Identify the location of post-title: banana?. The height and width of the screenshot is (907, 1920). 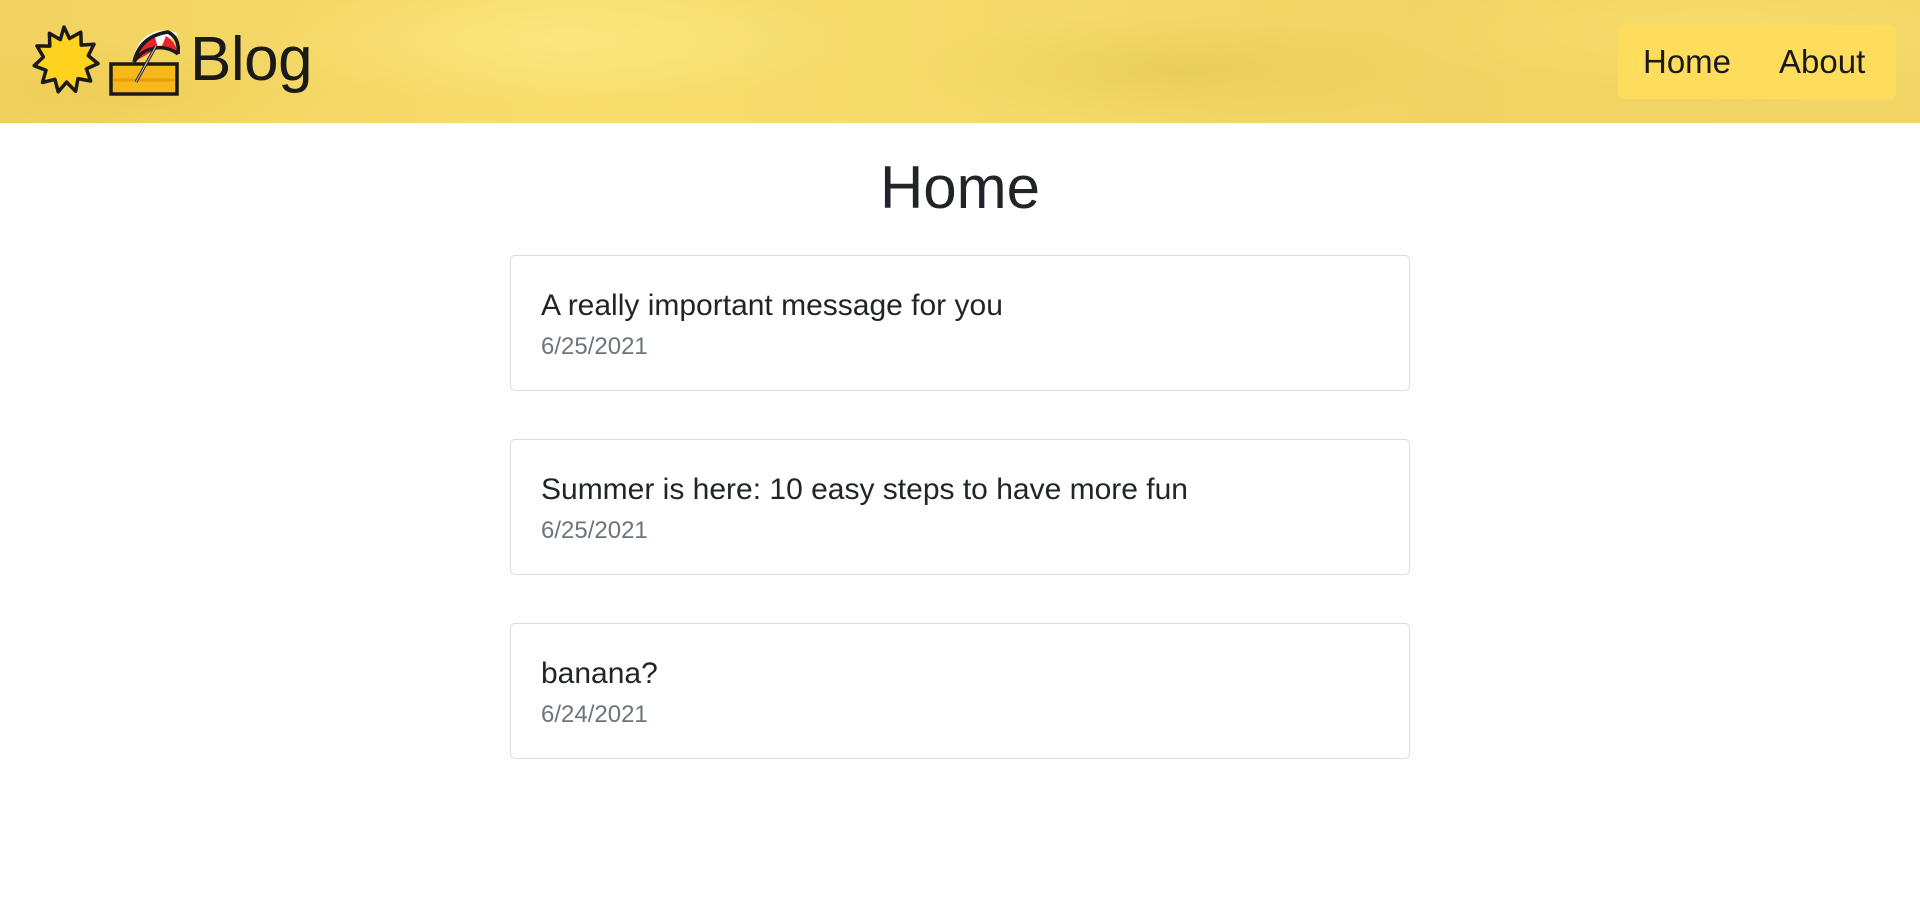
(599, 674).